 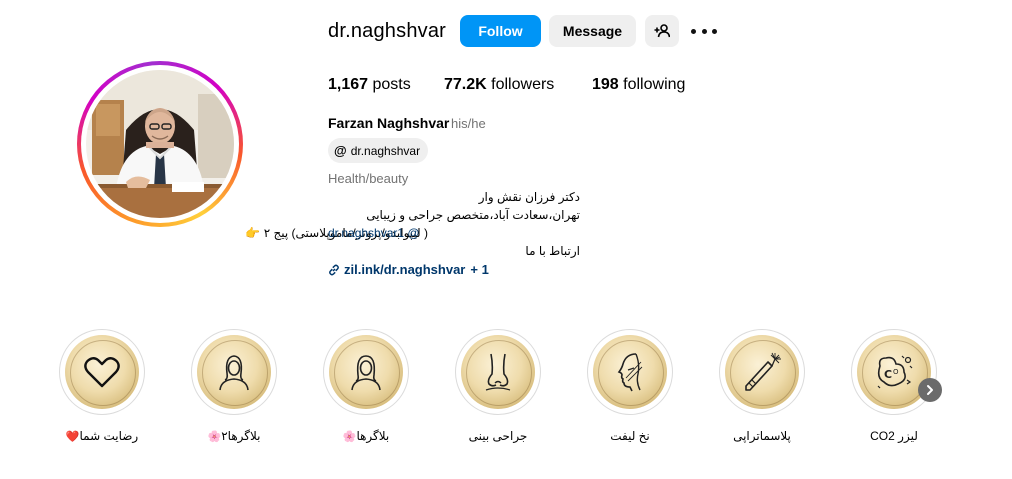 What do you see at coordinates (654, 84) in the screenshot?
I see `following-label: following` at bounding box center [654, 84].